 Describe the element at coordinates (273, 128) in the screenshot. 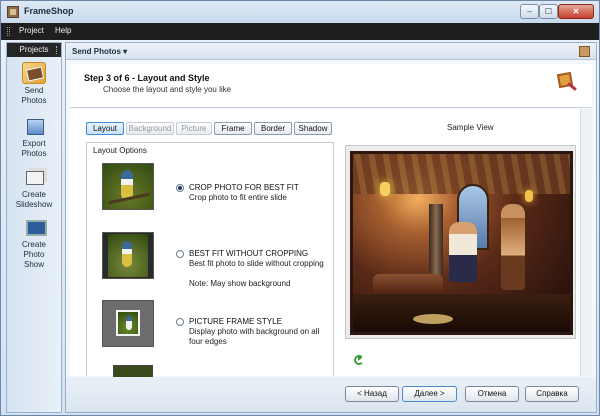

I see `tab-border: Border` at that location.